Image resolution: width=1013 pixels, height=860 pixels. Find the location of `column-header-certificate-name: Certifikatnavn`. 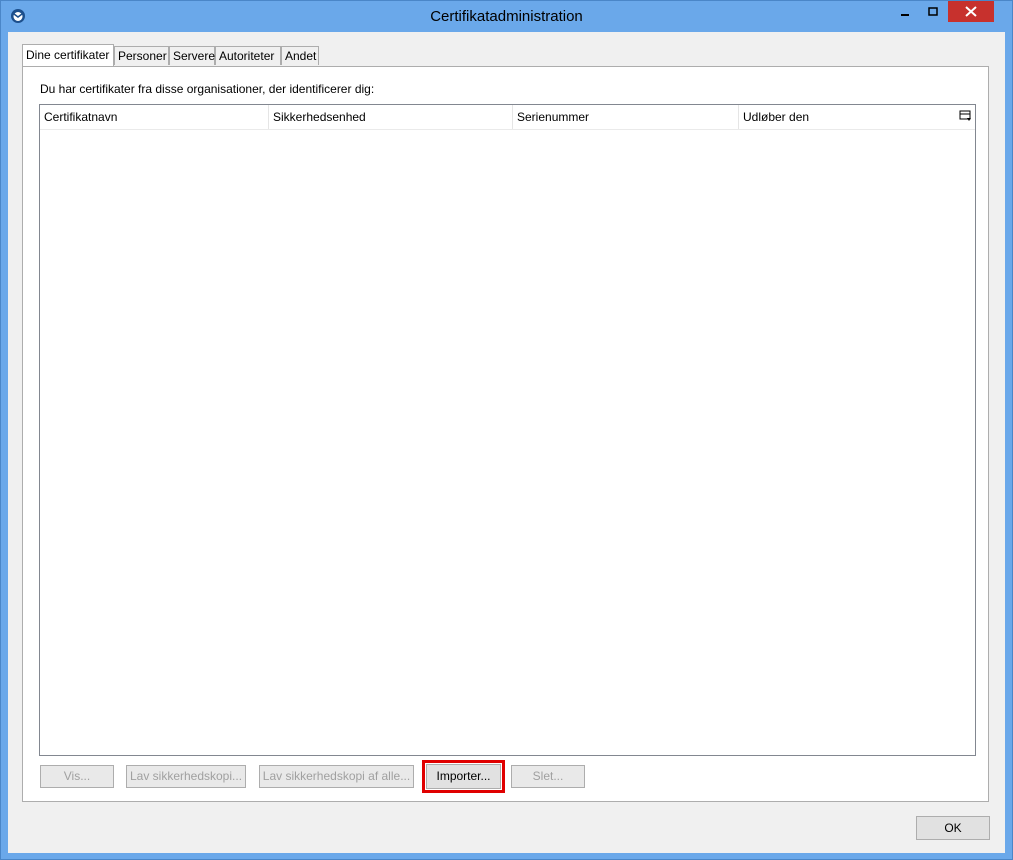

column-header-certificate-name: Certifikatnavn is located at coordinates (154, 117).